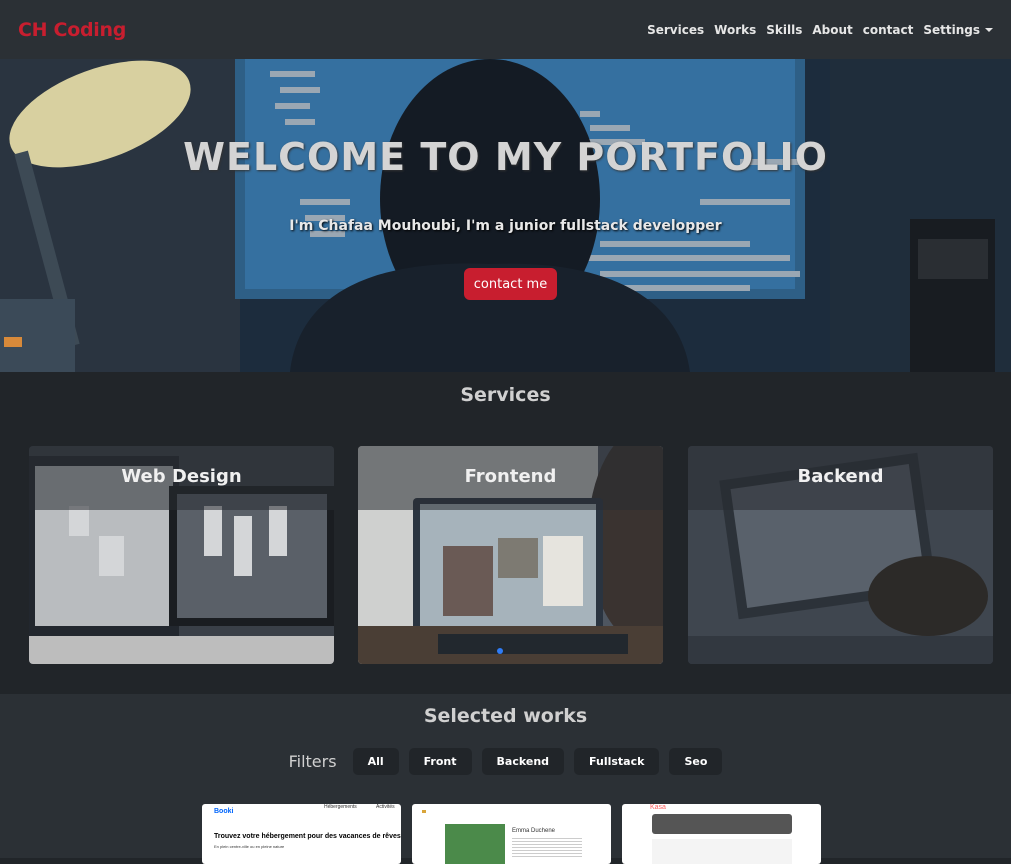  I want to click on hero-title: WELCOME TO MY PORTFOLIO, so click(505, 157).